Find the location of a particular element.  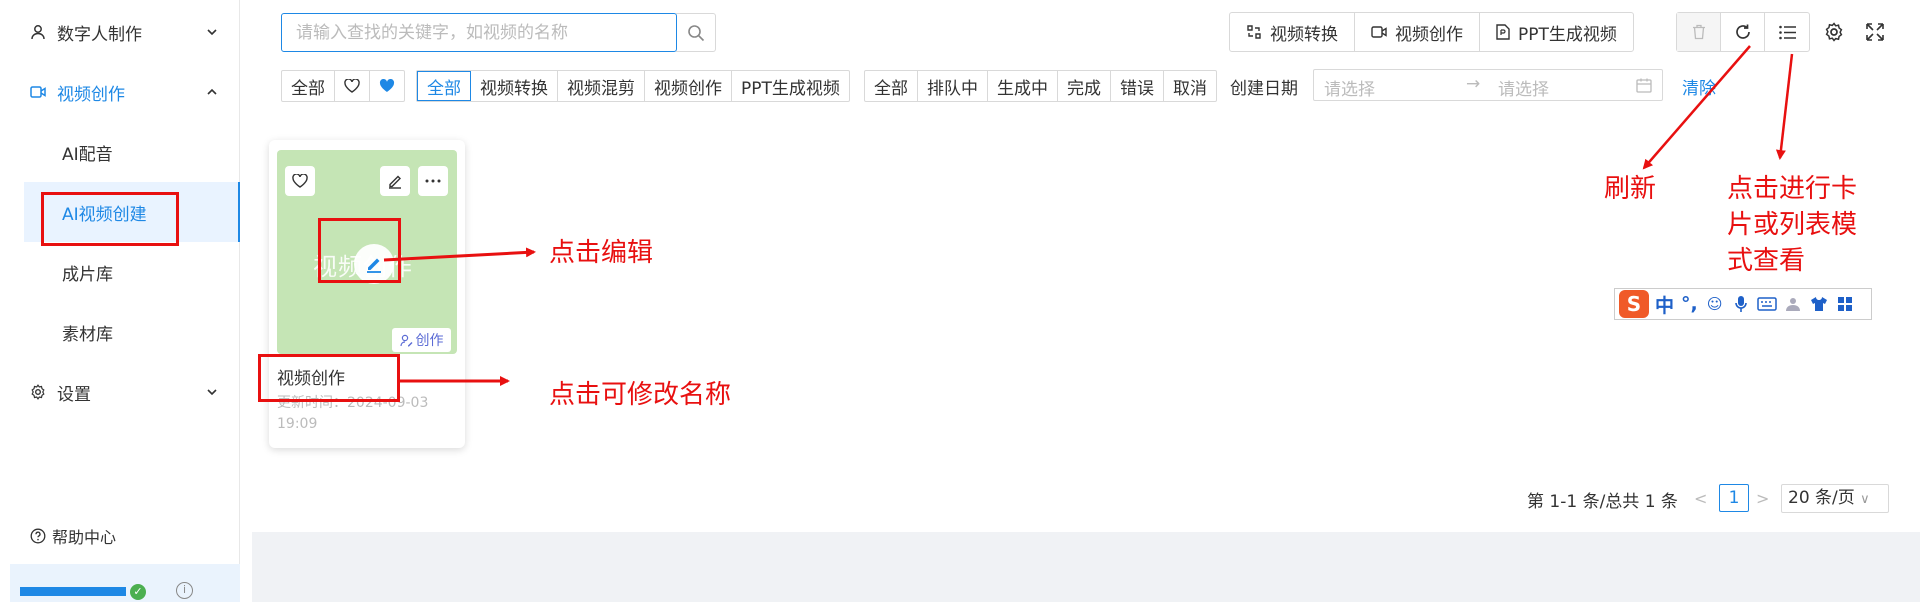

ppt-to-video-button: PPT生成视频 is located at coordinates (1556, 32).